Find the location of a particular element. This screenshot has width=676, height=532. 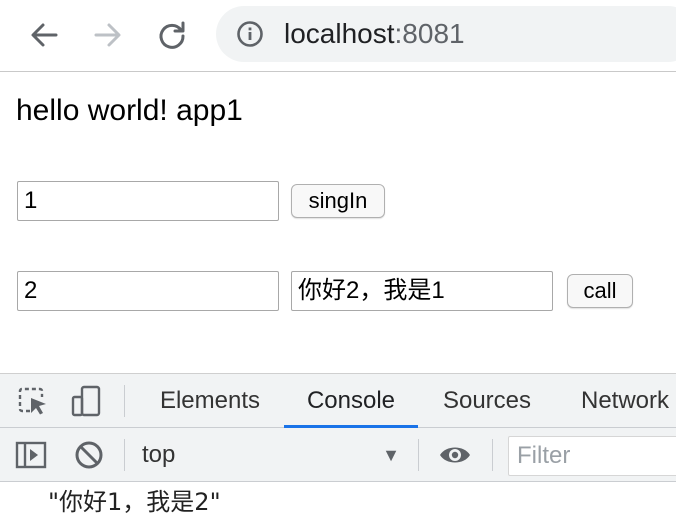

context-value: top is located at coordinates (159, 454).